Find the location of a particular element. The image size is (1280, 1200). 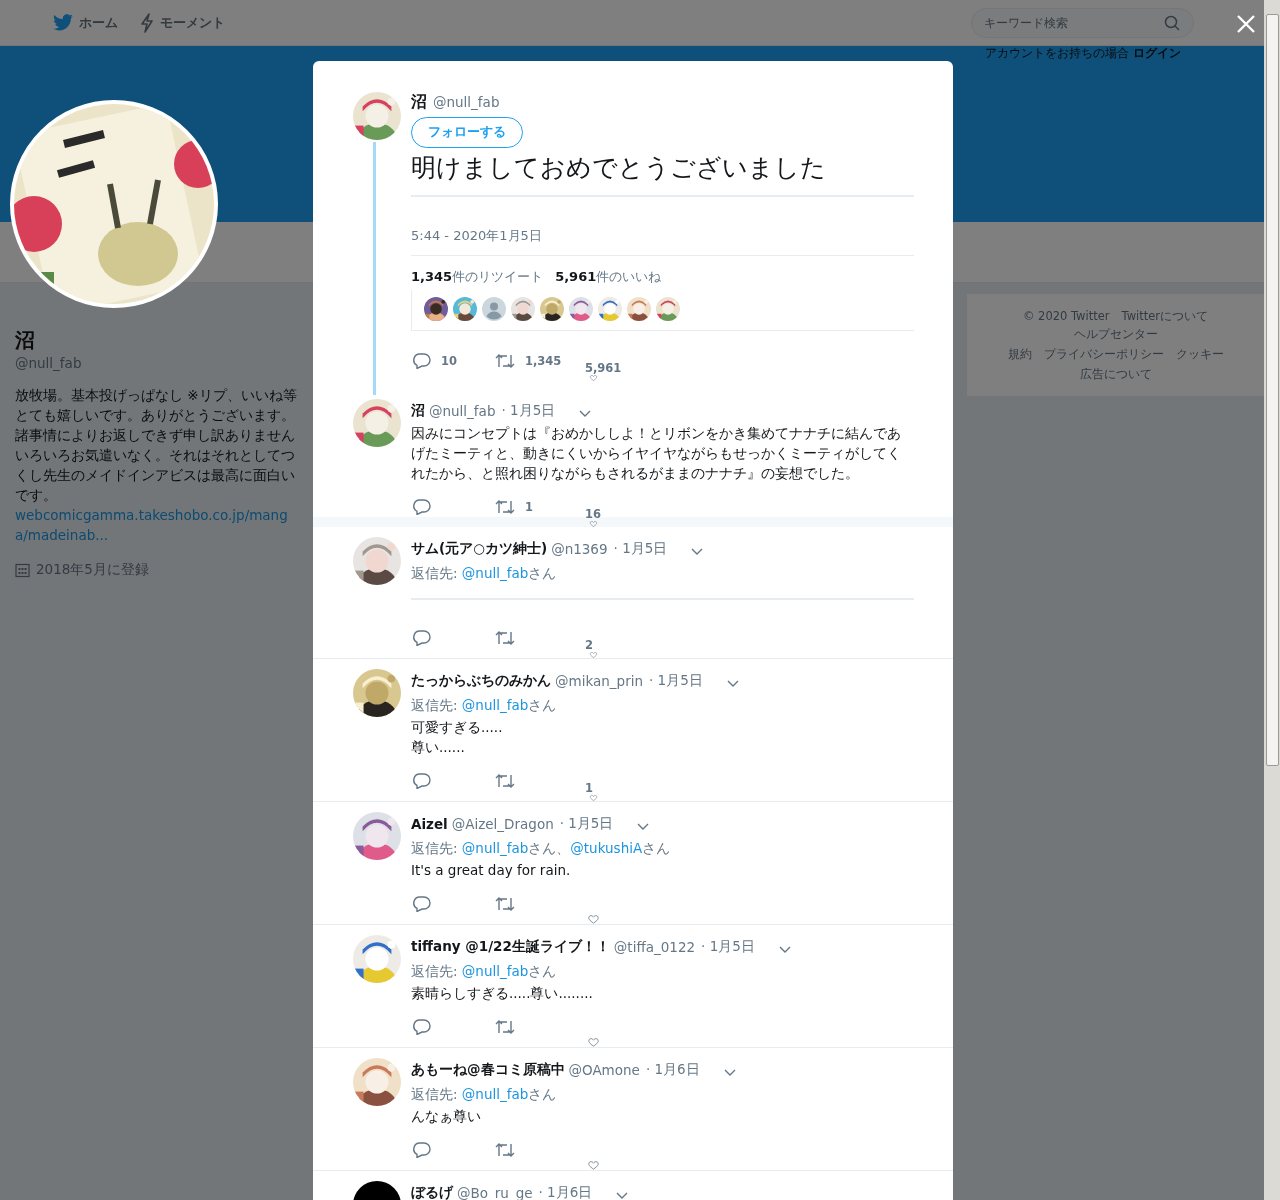

author-handle: @mikan_prin is located at coordinates (599, 681).